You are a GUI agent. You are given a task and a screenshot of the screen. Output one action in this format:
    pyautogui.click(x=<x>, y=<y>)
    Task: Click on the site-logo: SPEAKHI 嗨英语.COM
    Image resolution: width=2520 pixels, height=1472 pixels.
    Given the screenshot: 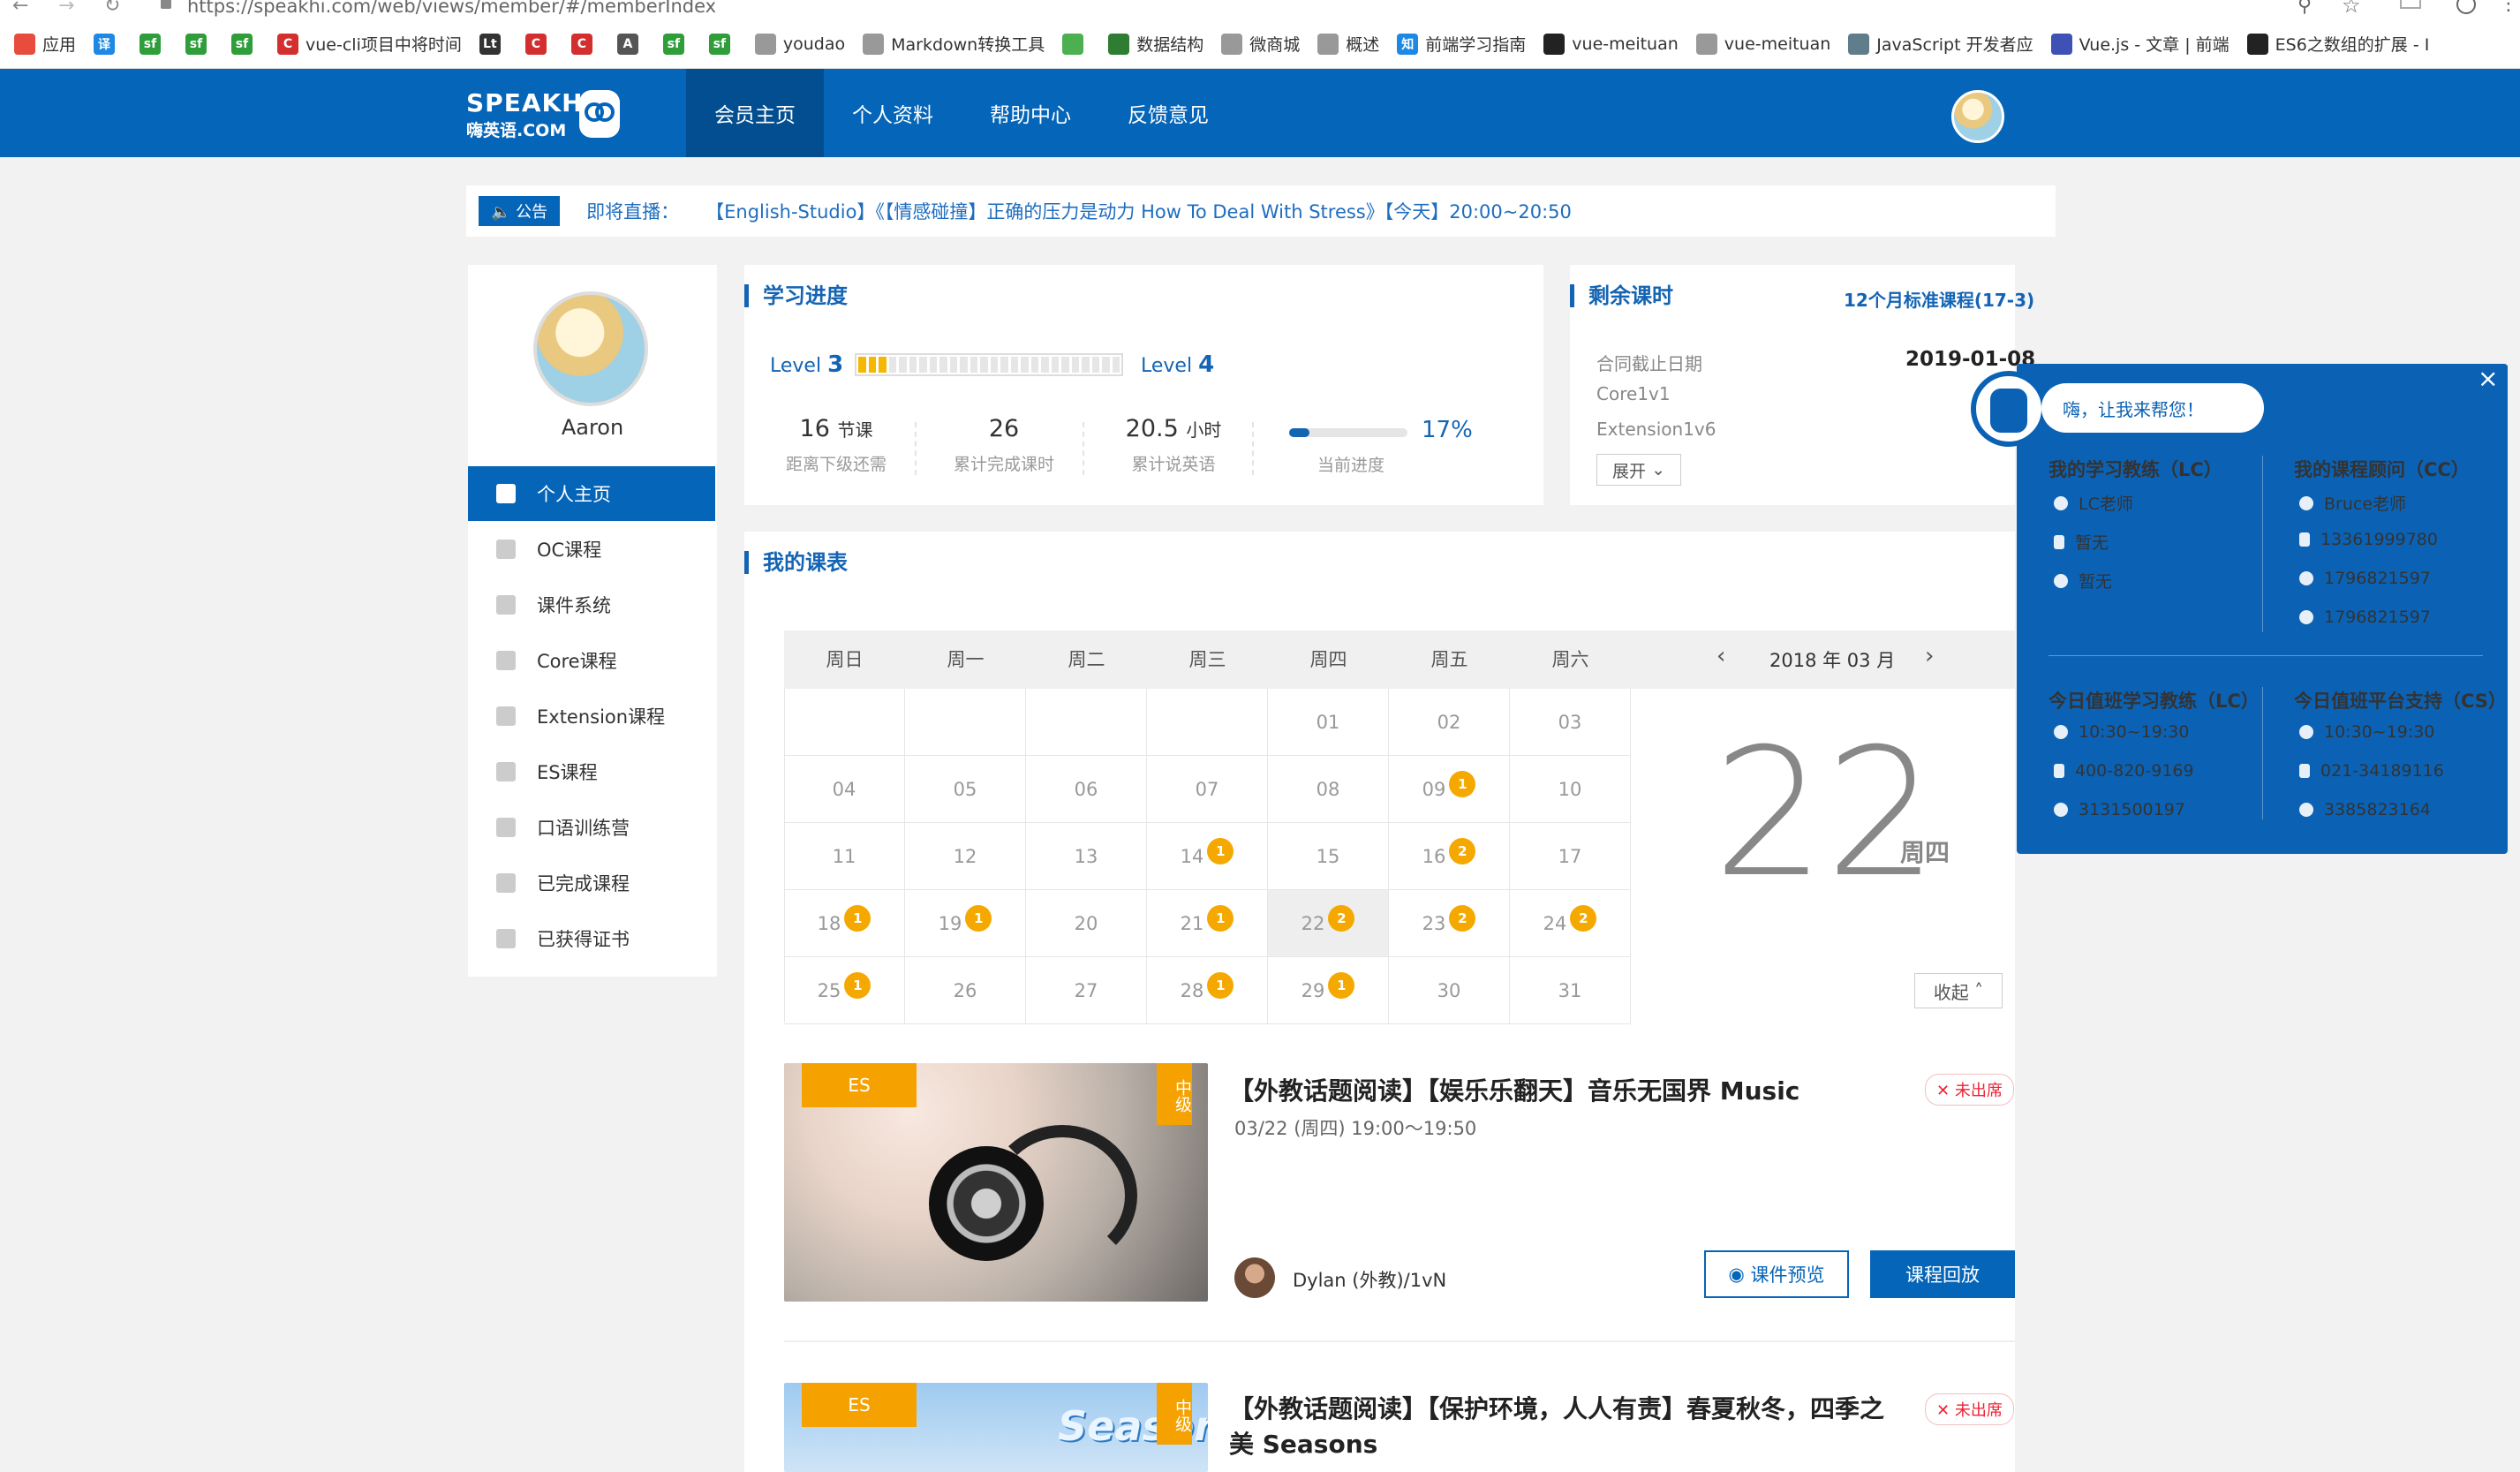 What is the action you would take?
    pyautogui.click(x=529, y=114)
    